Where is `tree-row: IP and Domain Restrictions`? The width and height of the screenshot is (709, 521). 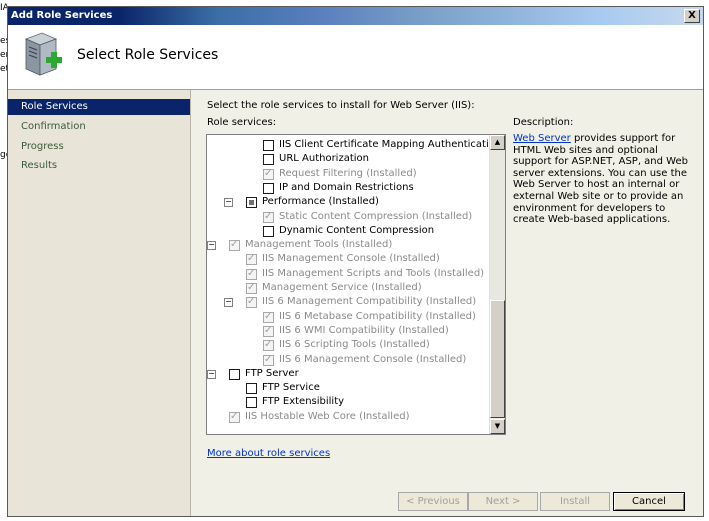 tree-row: IP and Domain Restrictions is located at coordinates (348, 188).